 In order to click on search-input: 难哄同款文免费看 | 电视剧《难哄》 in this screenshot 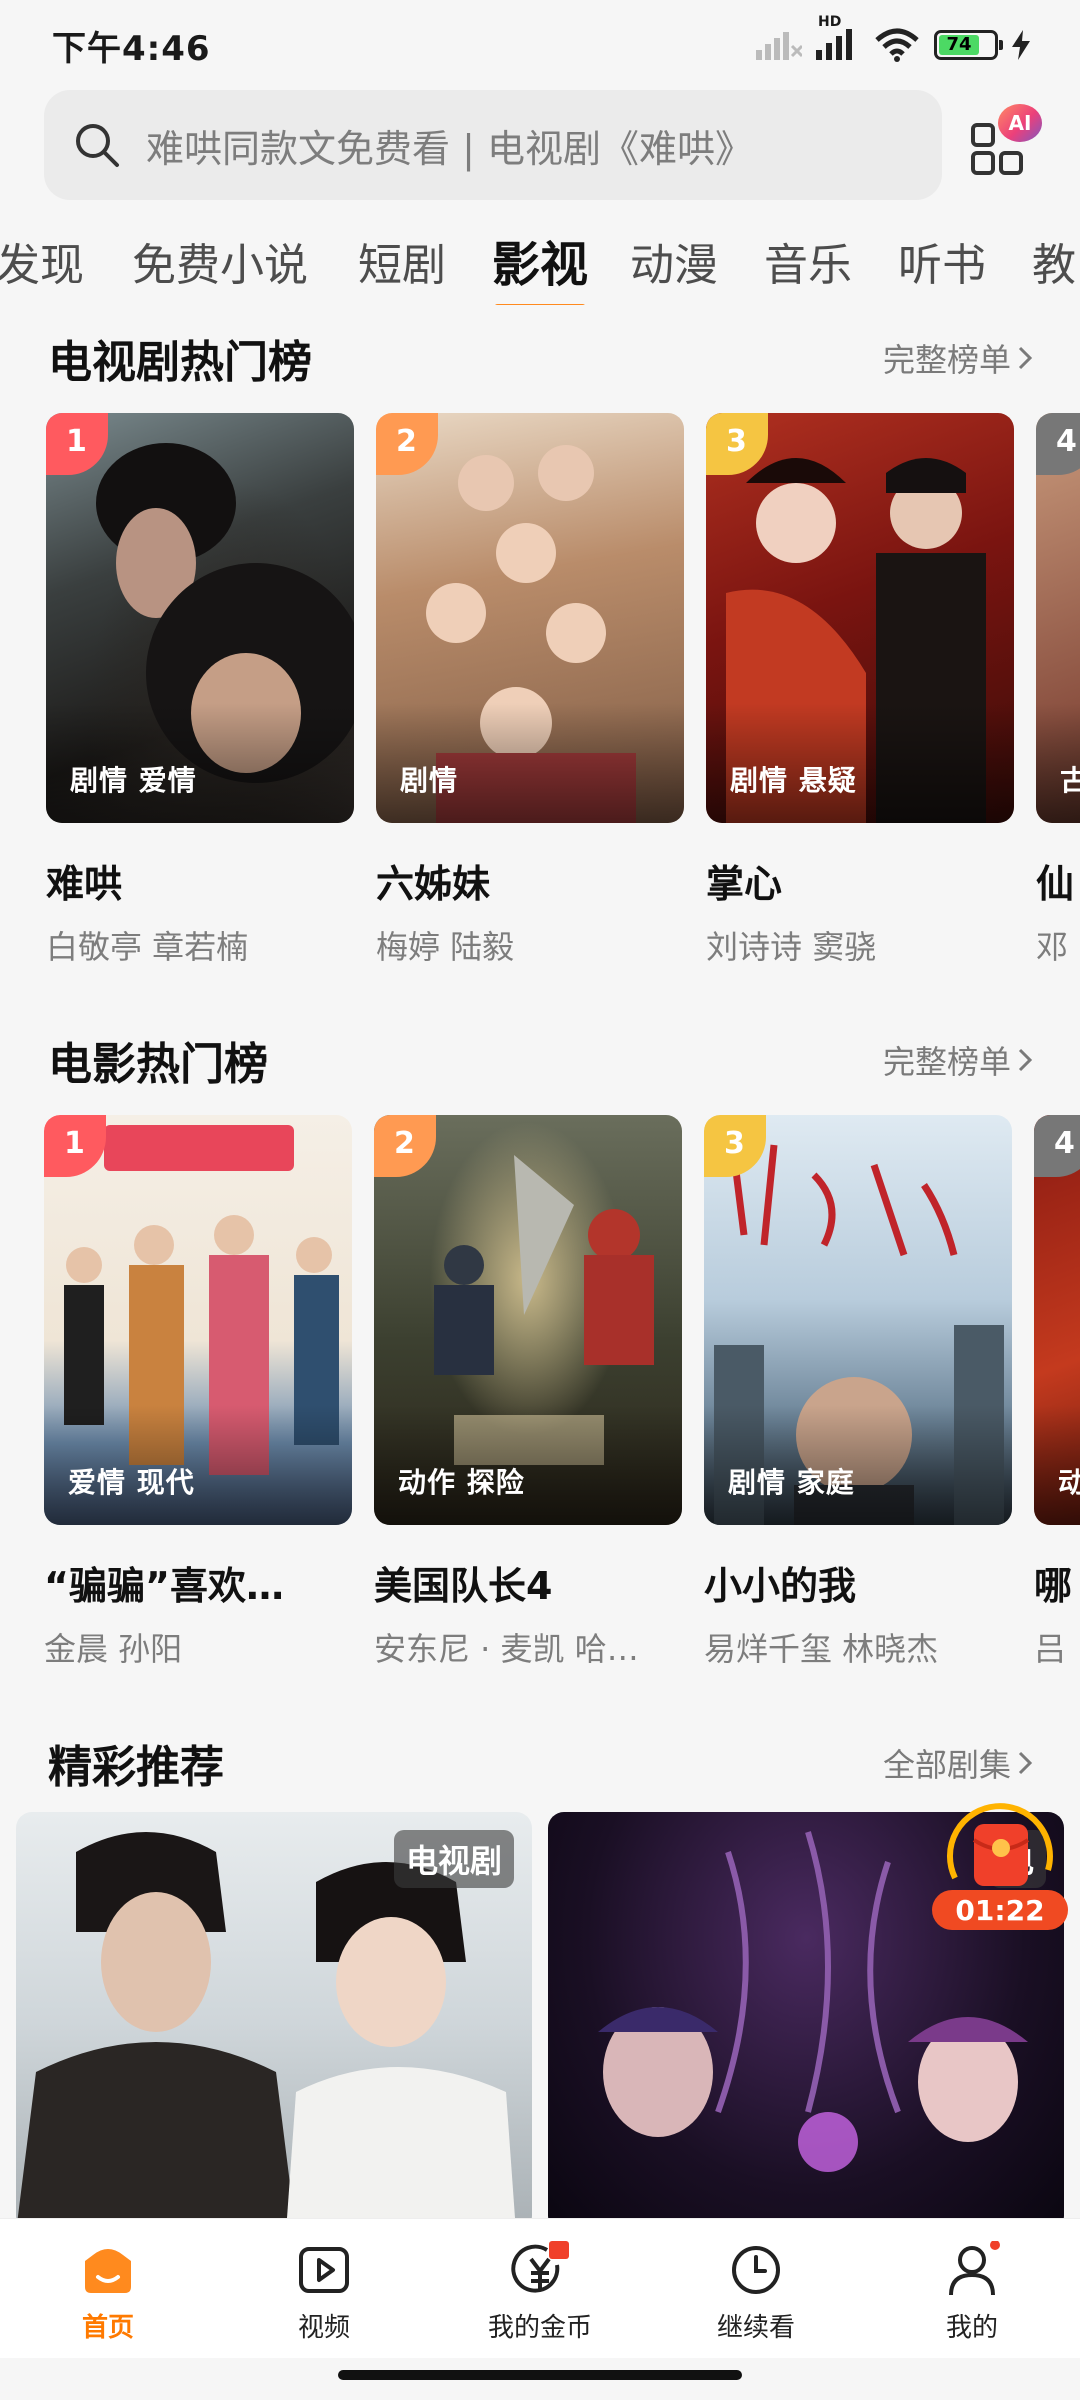, I will do `click(493, 145)`.